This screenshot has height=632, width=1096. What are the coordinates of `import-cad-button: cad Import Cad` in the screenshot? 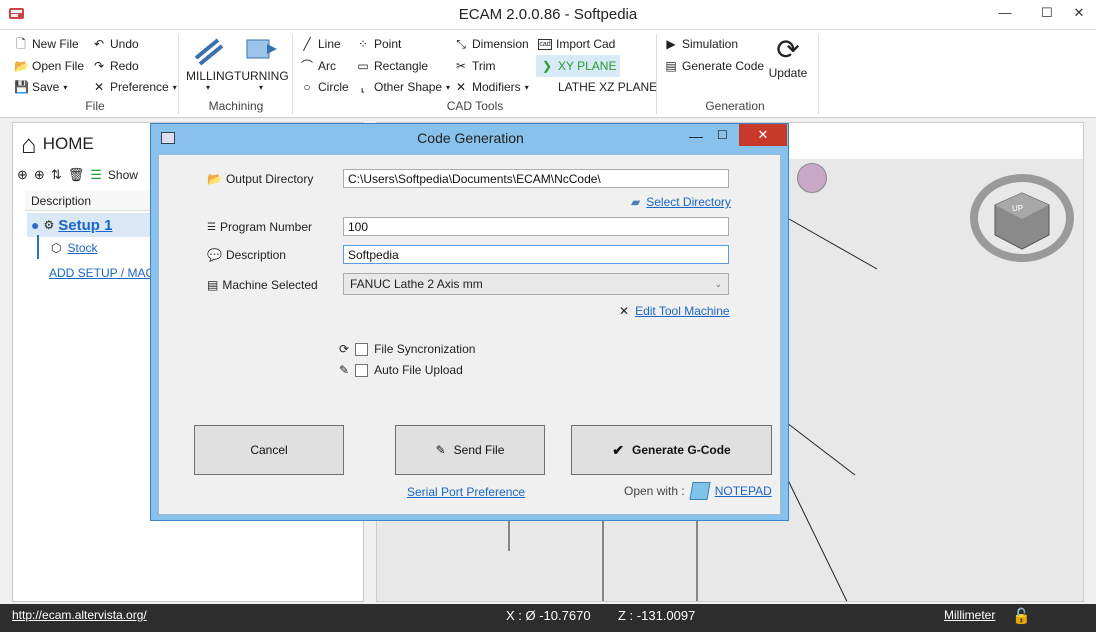 It's located at (576, 44).